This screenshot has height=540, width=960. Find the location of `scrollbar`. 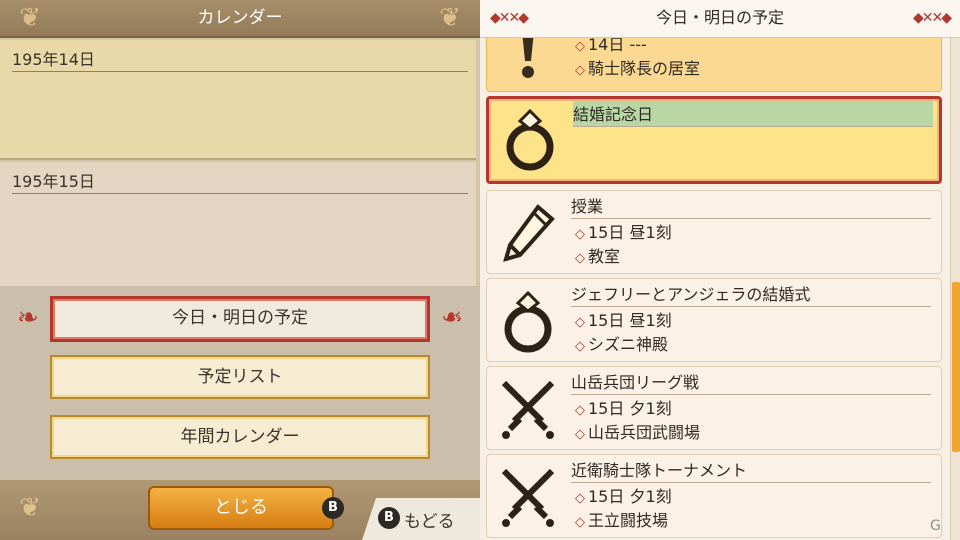

scrollbar is located at coordinates (955, 289).